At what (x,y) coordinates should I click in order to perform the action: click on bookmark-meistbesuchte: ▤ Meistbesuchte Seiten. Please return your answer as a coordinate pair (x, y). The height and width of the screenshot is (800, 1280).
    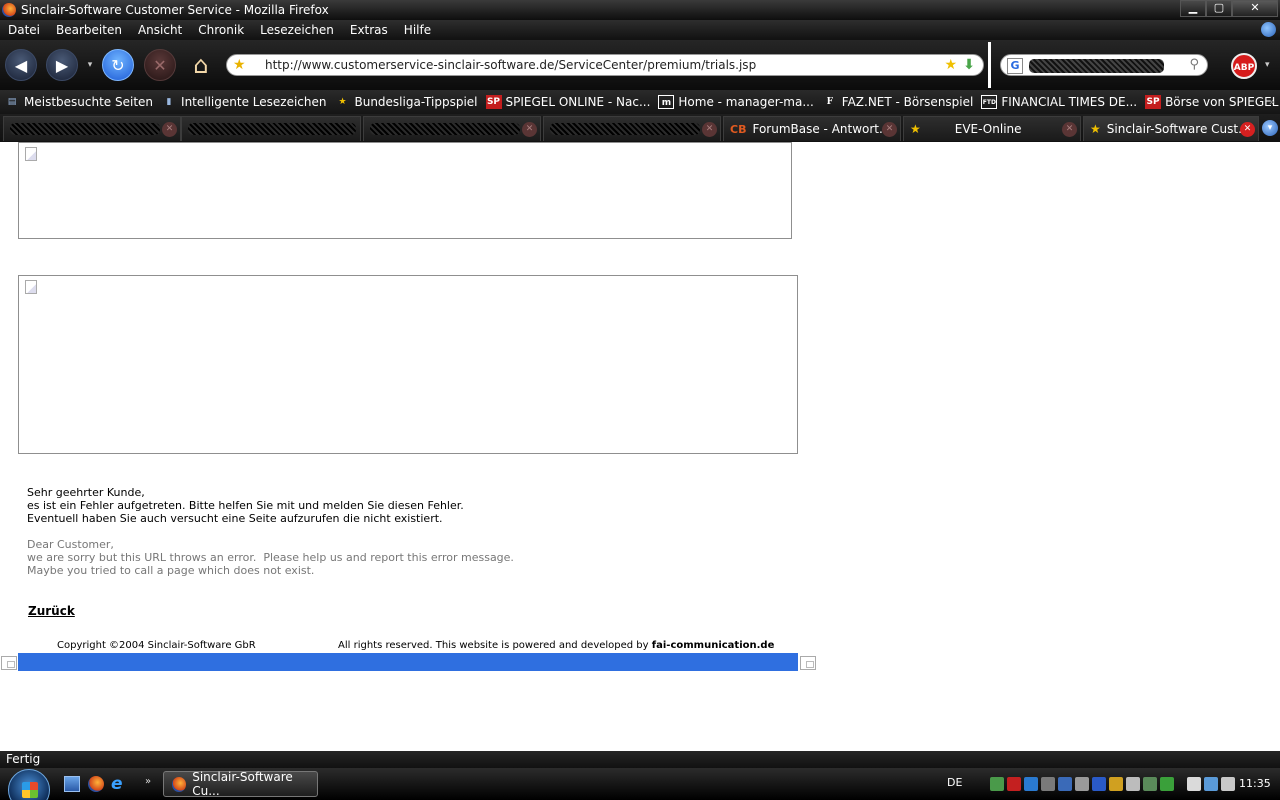
    Looking at the image, I should click on (78, 102).